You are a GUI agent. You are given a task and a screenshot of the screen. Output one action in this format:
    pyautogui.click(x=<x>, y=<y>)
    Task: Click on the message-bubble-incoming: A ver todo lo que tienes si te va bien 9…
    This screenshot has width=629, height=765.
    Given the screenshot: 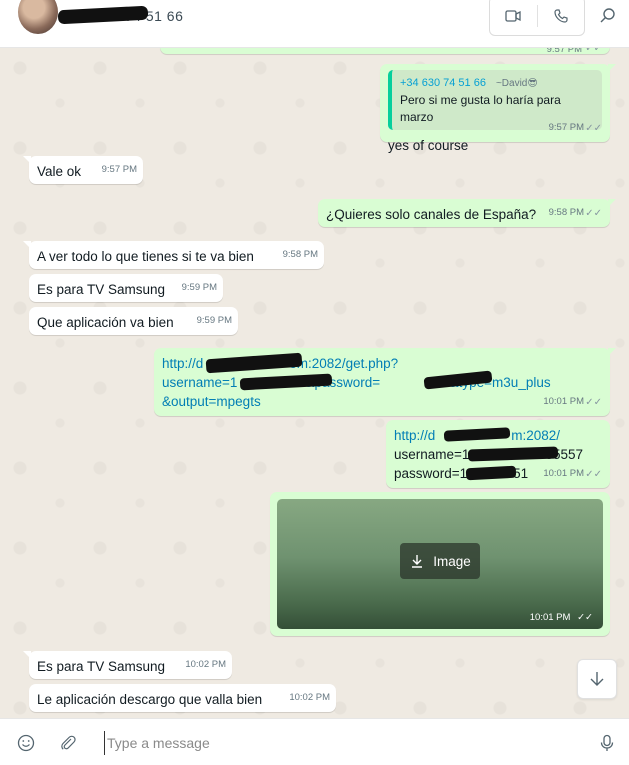 What is the action you would take?
    pyautogui.click(x=173, y=255)
    